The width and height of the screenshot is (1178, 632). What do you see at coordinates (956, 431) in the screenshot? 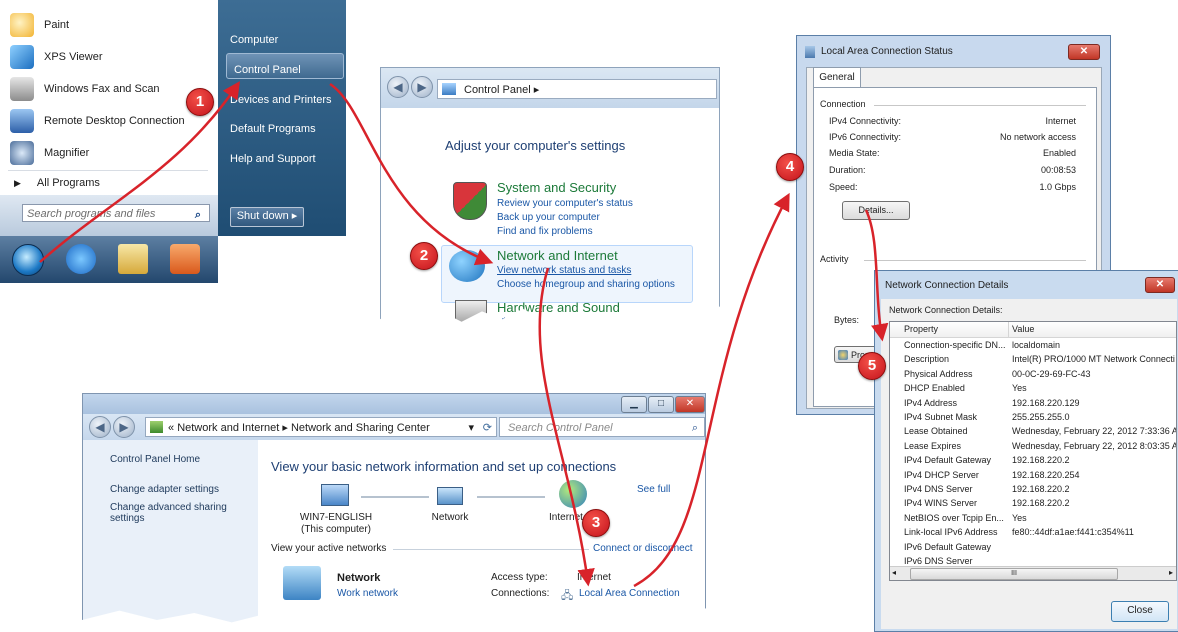
I see `detail-property: Lease Obtained` at bounding box center [956, 431].